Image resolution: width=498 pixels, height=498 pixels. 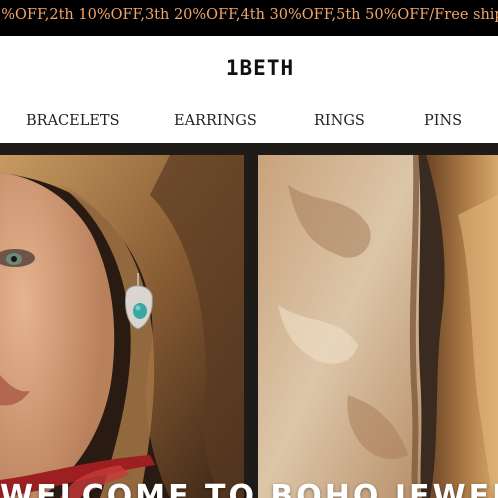 I want to click on nav-item-rings: RINGS, so click(x=339, y=121).